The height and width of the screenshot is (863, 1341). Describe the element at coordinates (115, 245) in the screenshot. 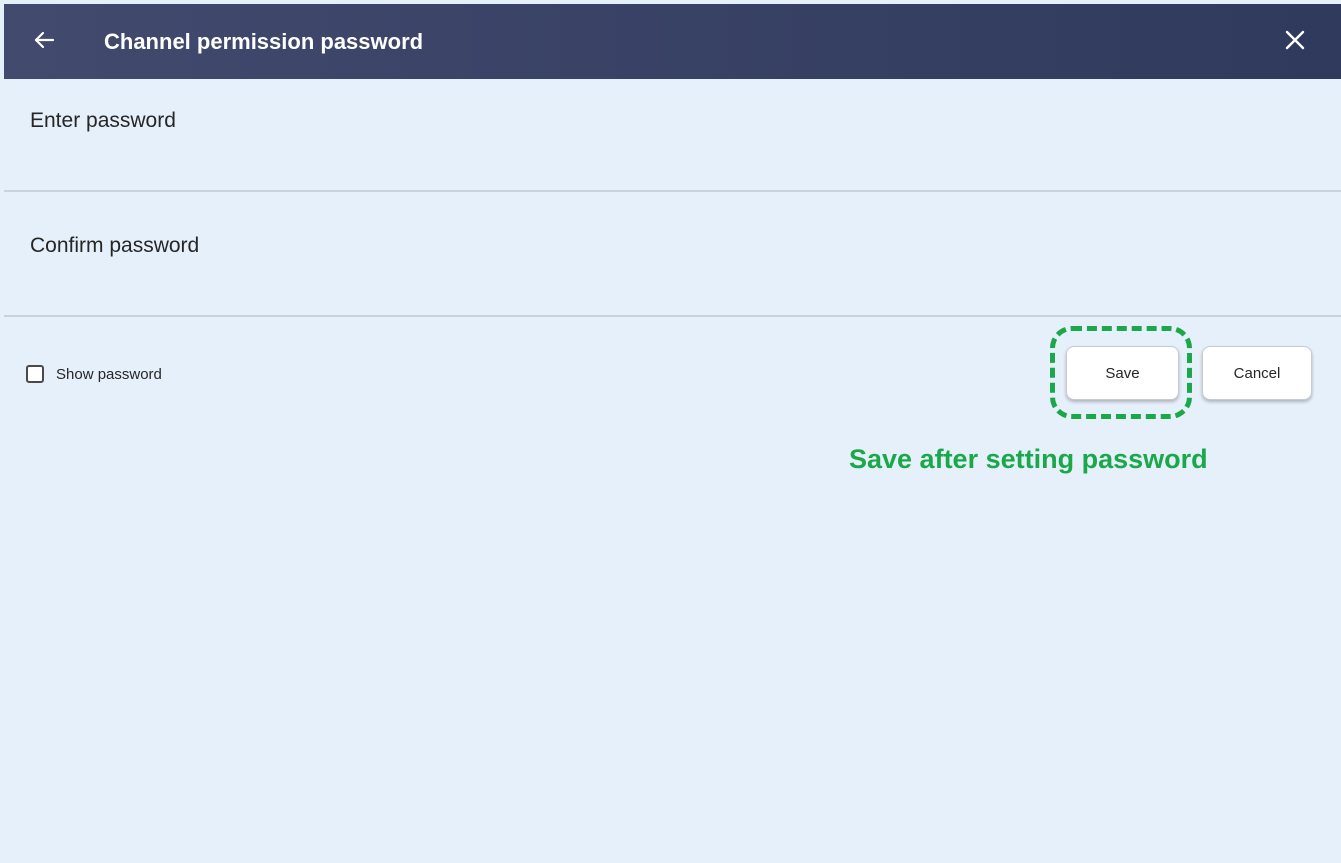

I see `confirm-password-label: Confirm password` at that location.